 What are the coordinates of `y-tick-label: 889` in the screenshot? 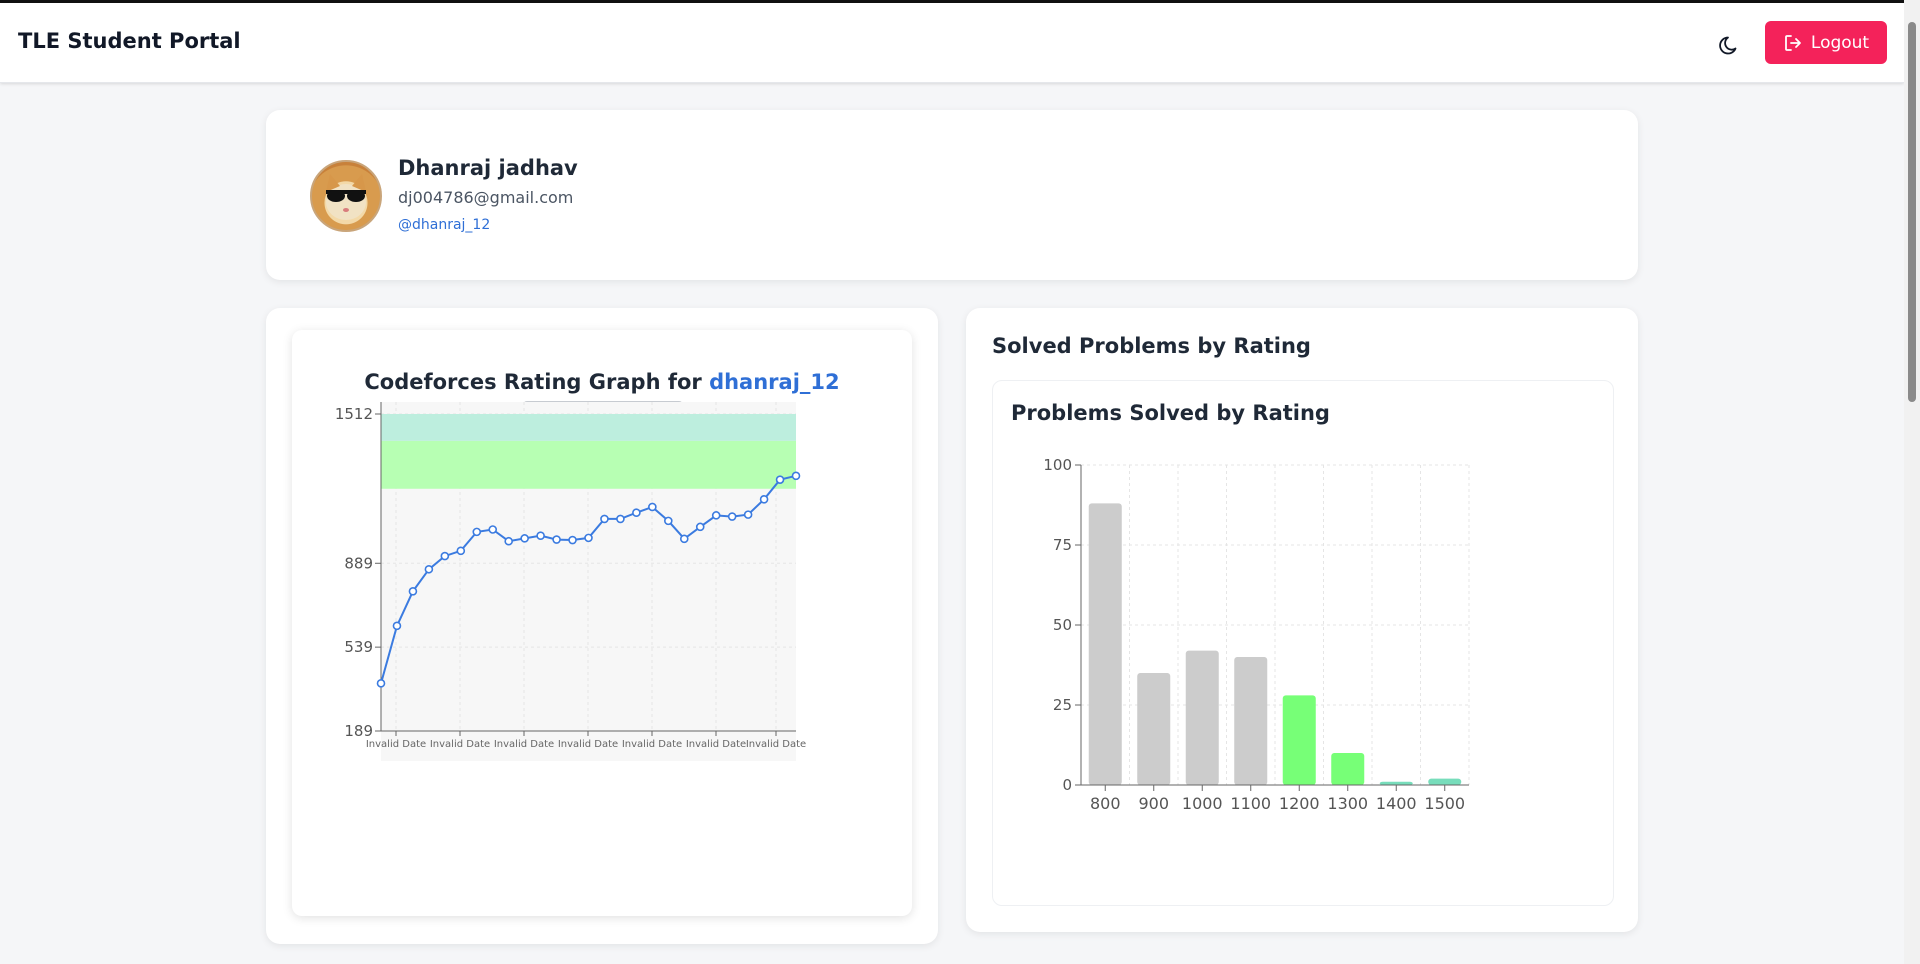 It's located at (358, 563).